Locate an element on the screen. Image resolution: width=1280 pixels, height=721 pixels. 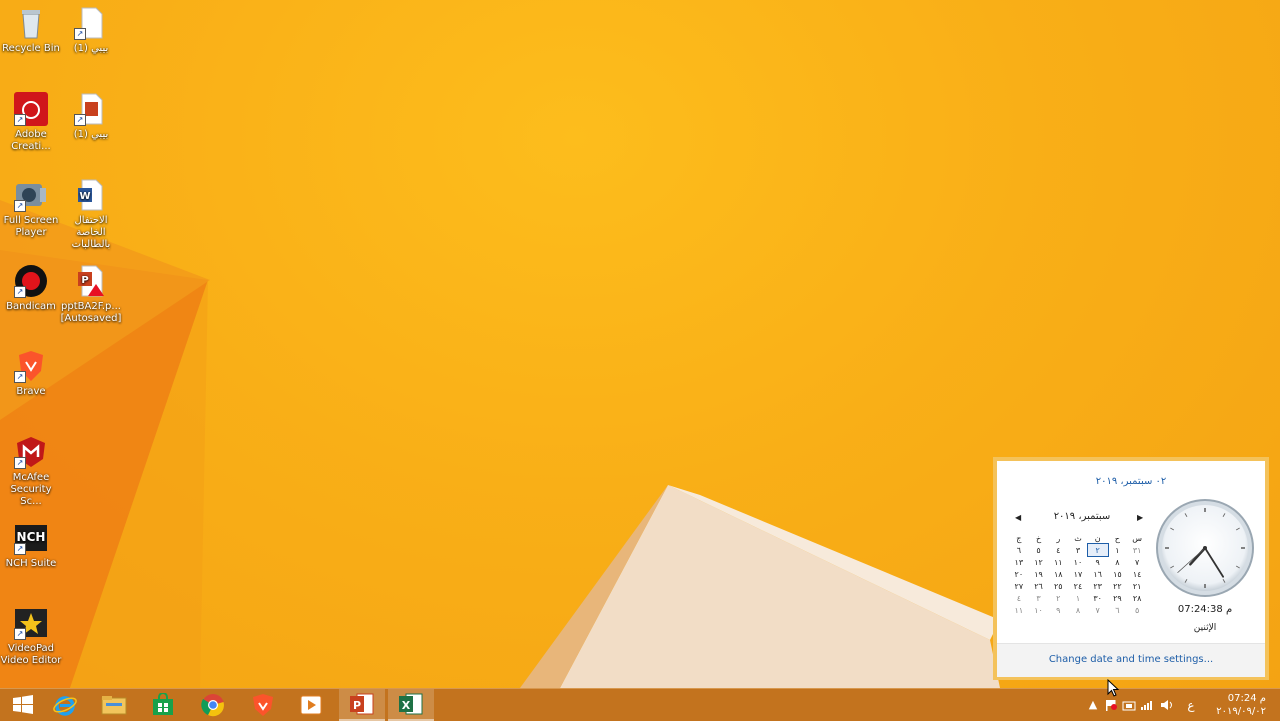
next-month-arrow: ▶ is located at coordinates (1140, 517).